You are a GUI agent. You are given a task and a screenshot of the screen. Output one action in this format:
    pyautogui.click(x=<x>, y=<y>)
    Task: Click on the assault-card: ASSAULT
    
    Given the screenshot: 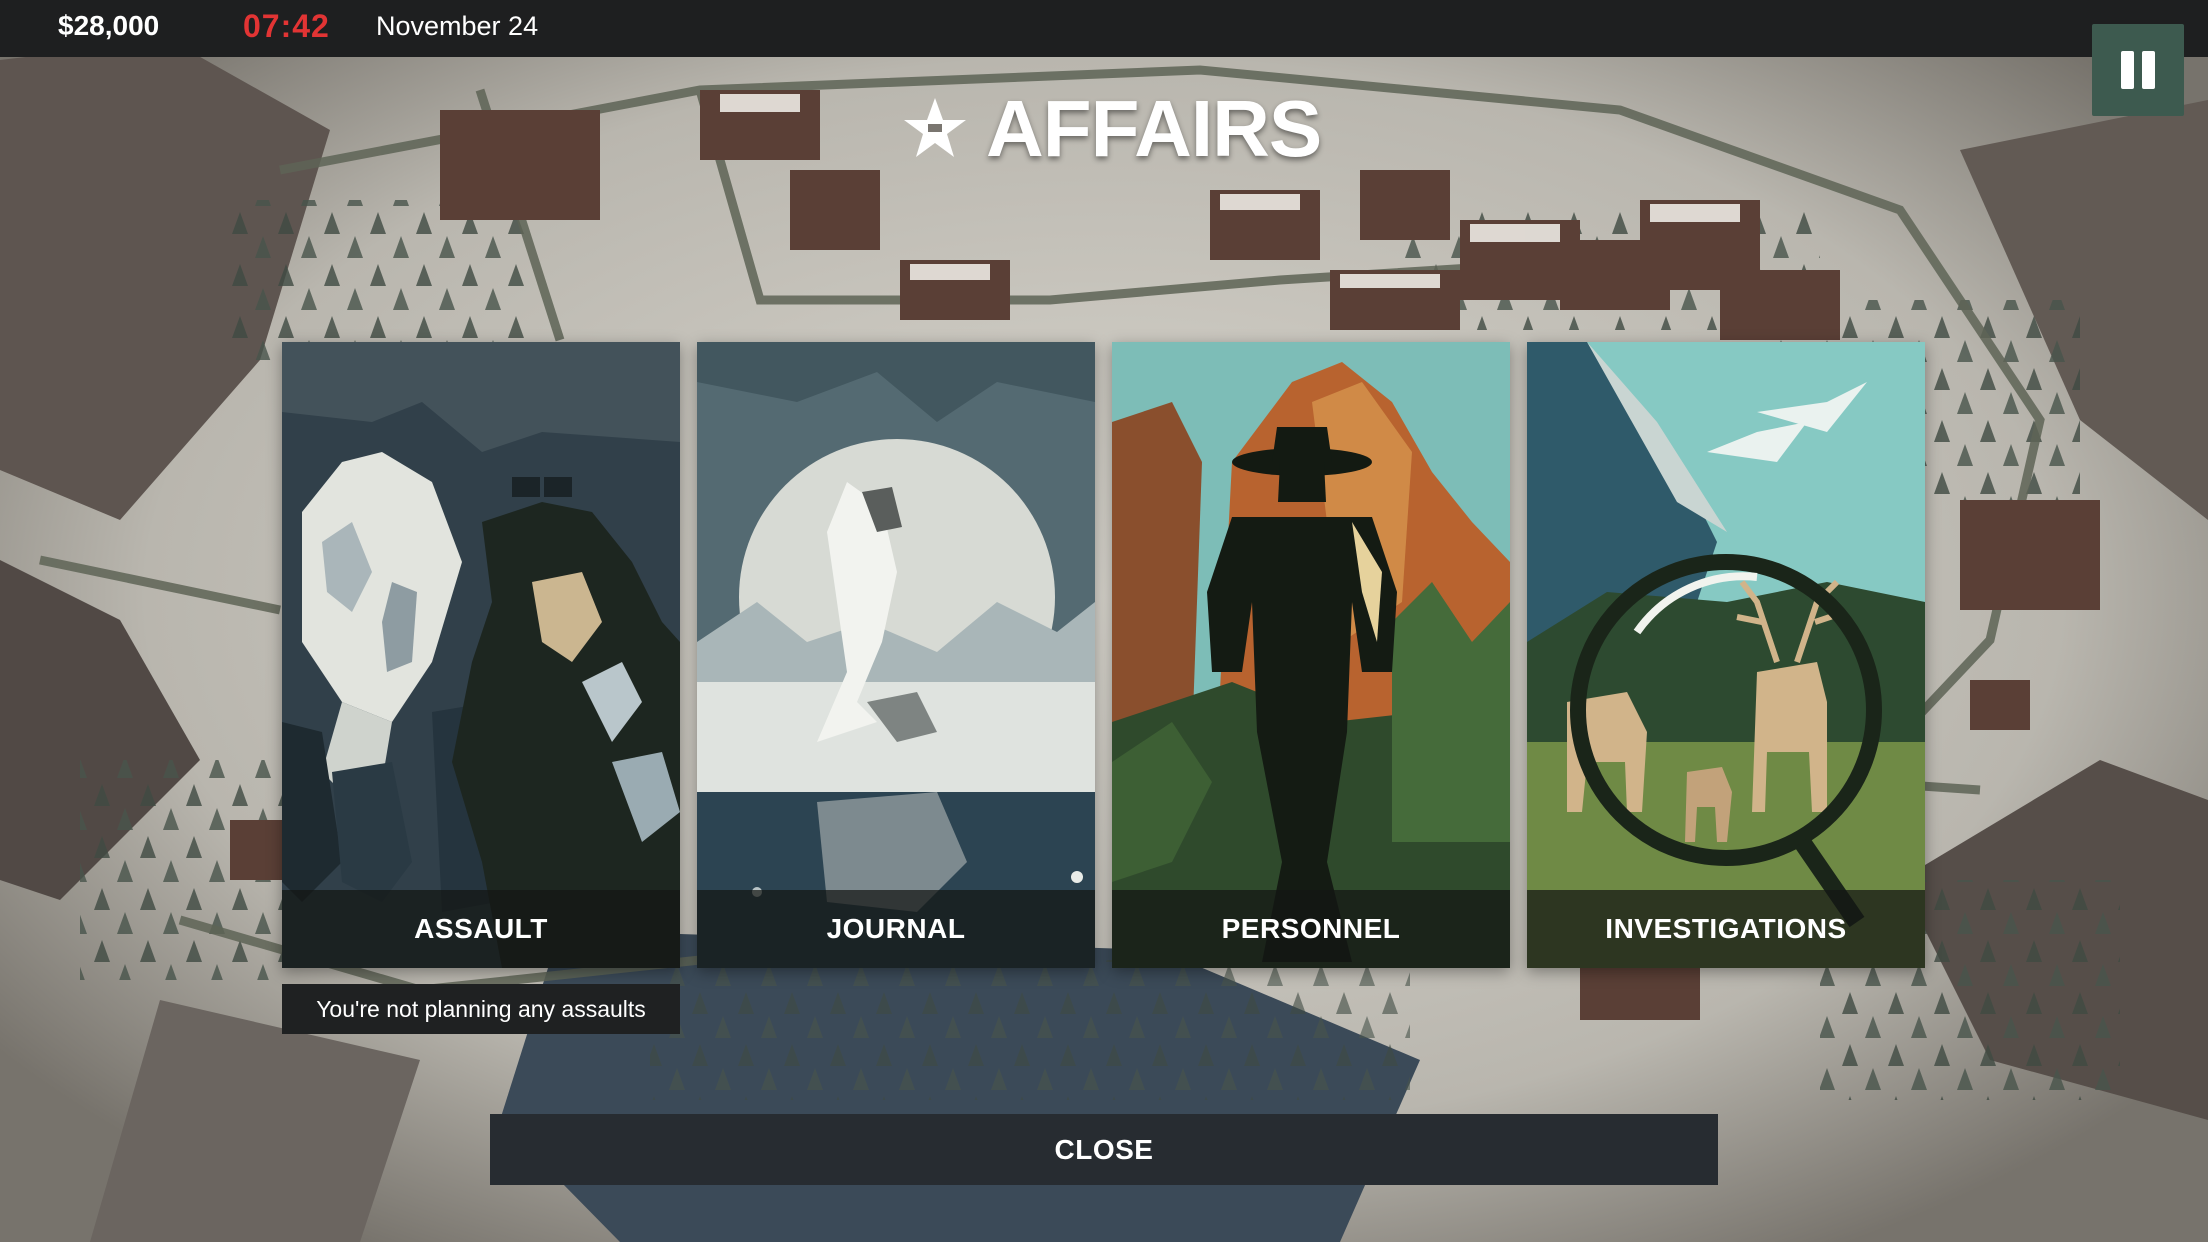 What is the action you would take?
    pyautogui.click(x=481, y=655)
    